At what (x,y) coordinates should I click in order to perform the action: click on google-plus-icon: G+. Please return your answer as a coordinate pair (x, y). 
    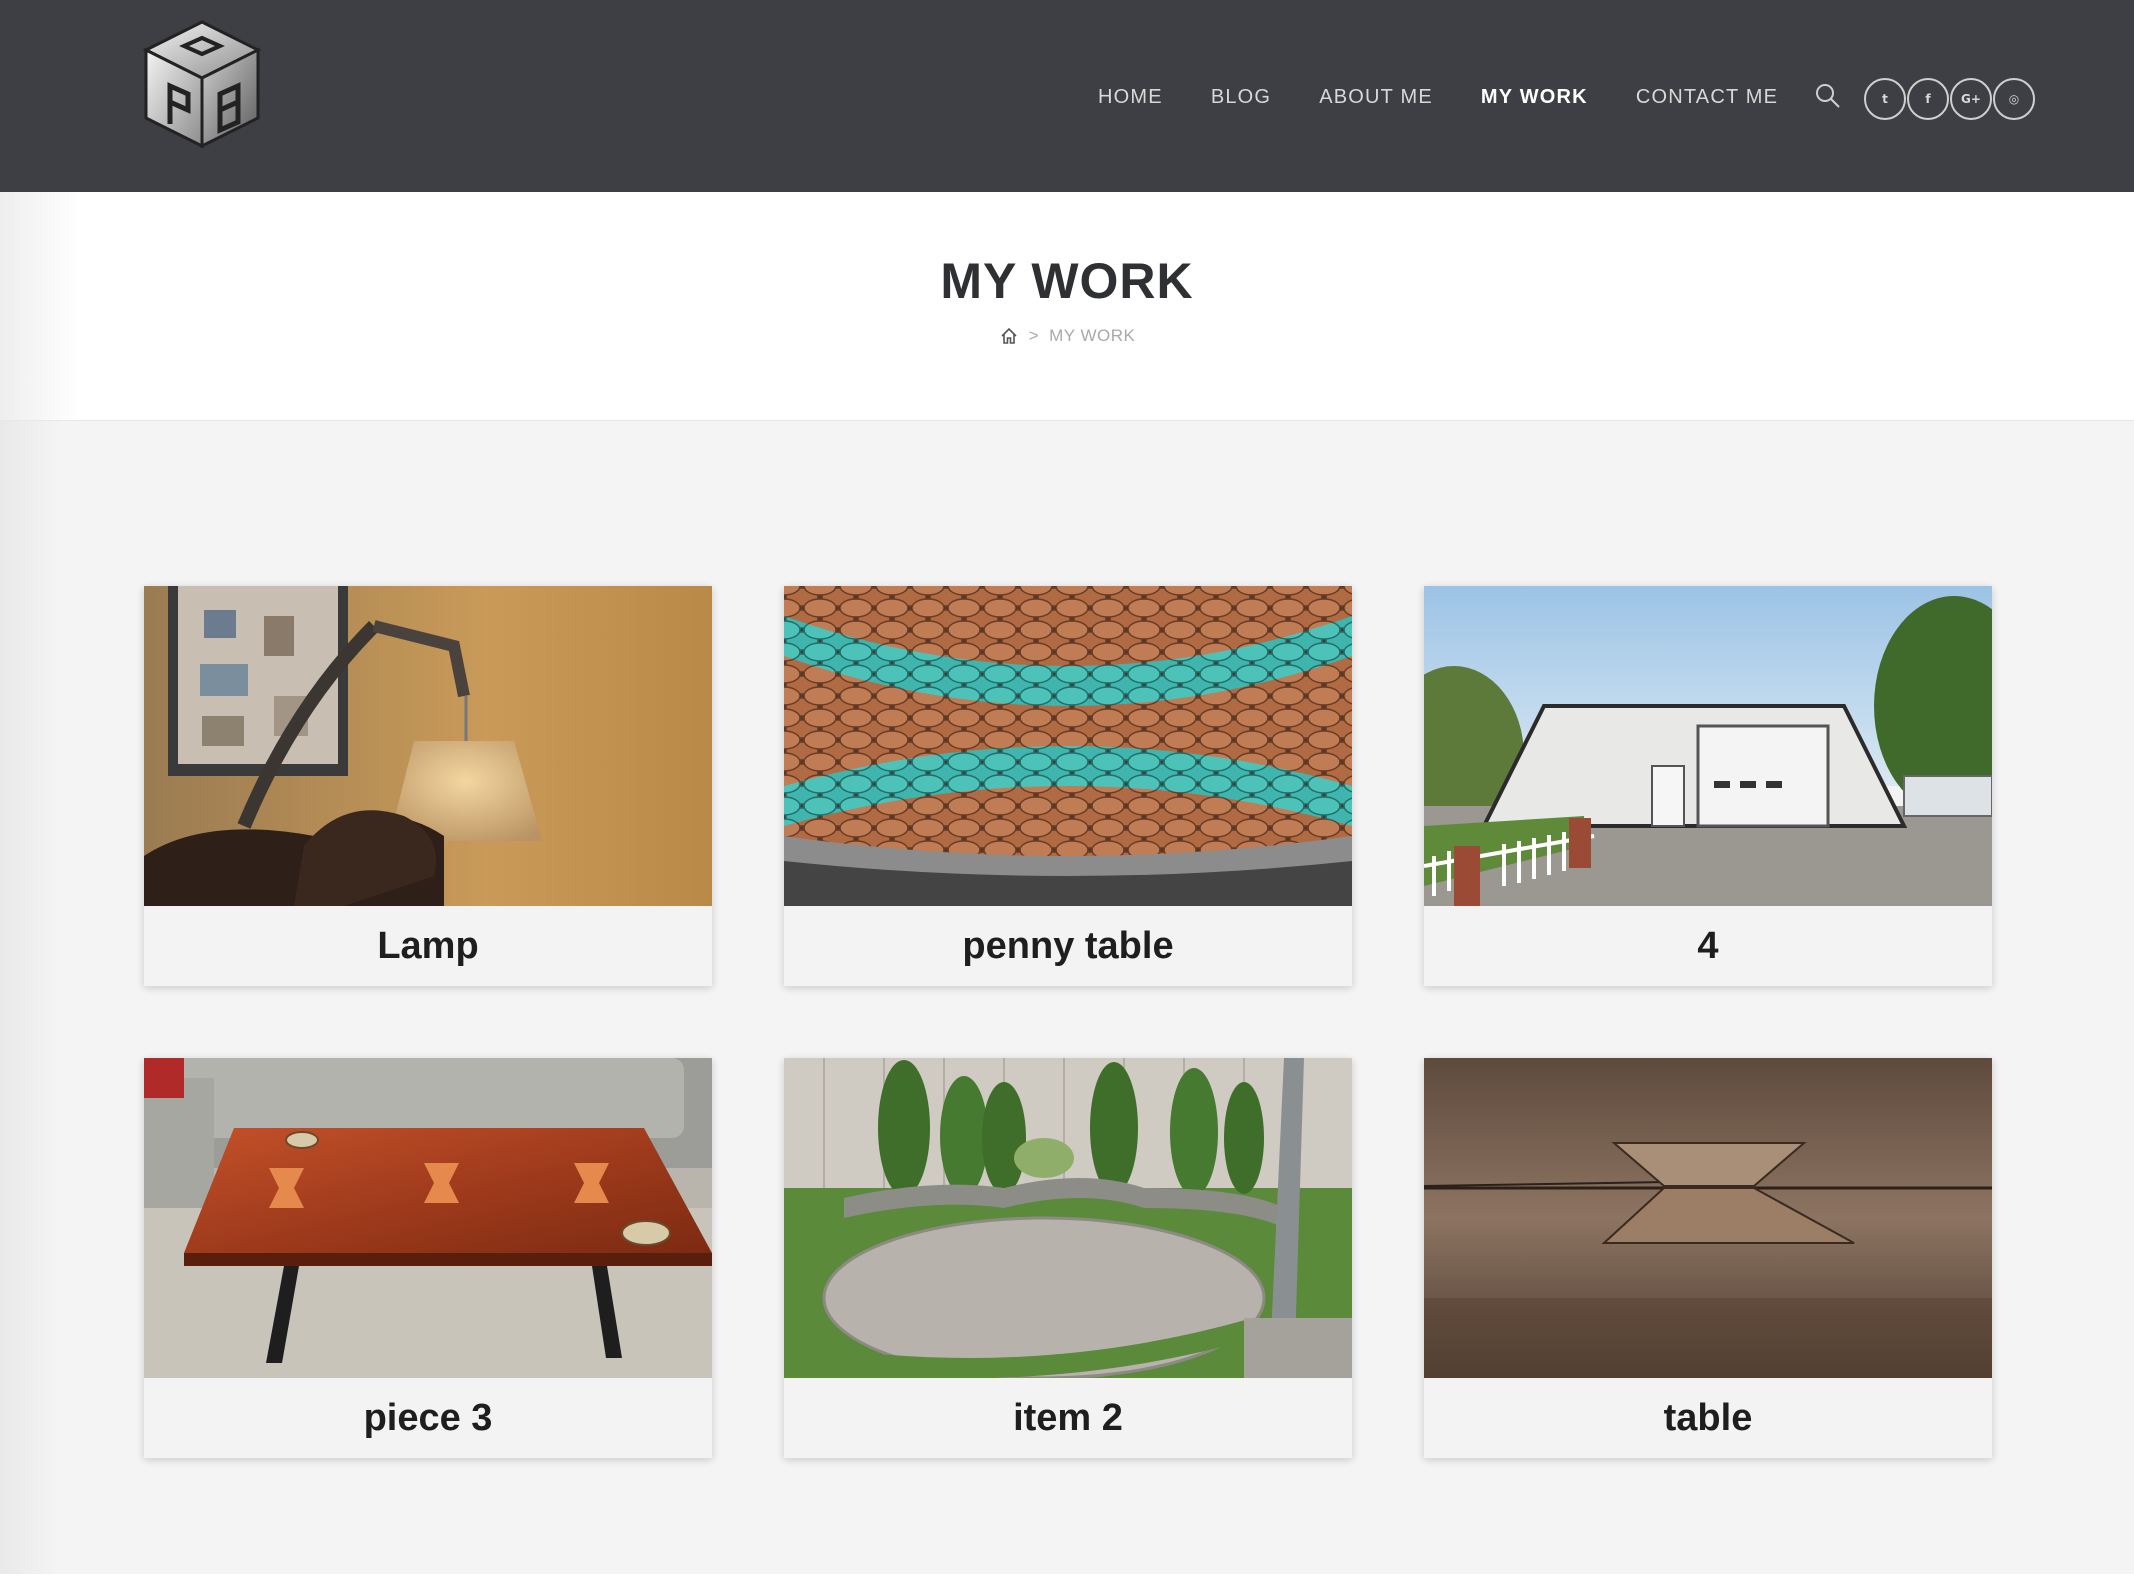
    Looking at the image, I should click on (1971, 99).